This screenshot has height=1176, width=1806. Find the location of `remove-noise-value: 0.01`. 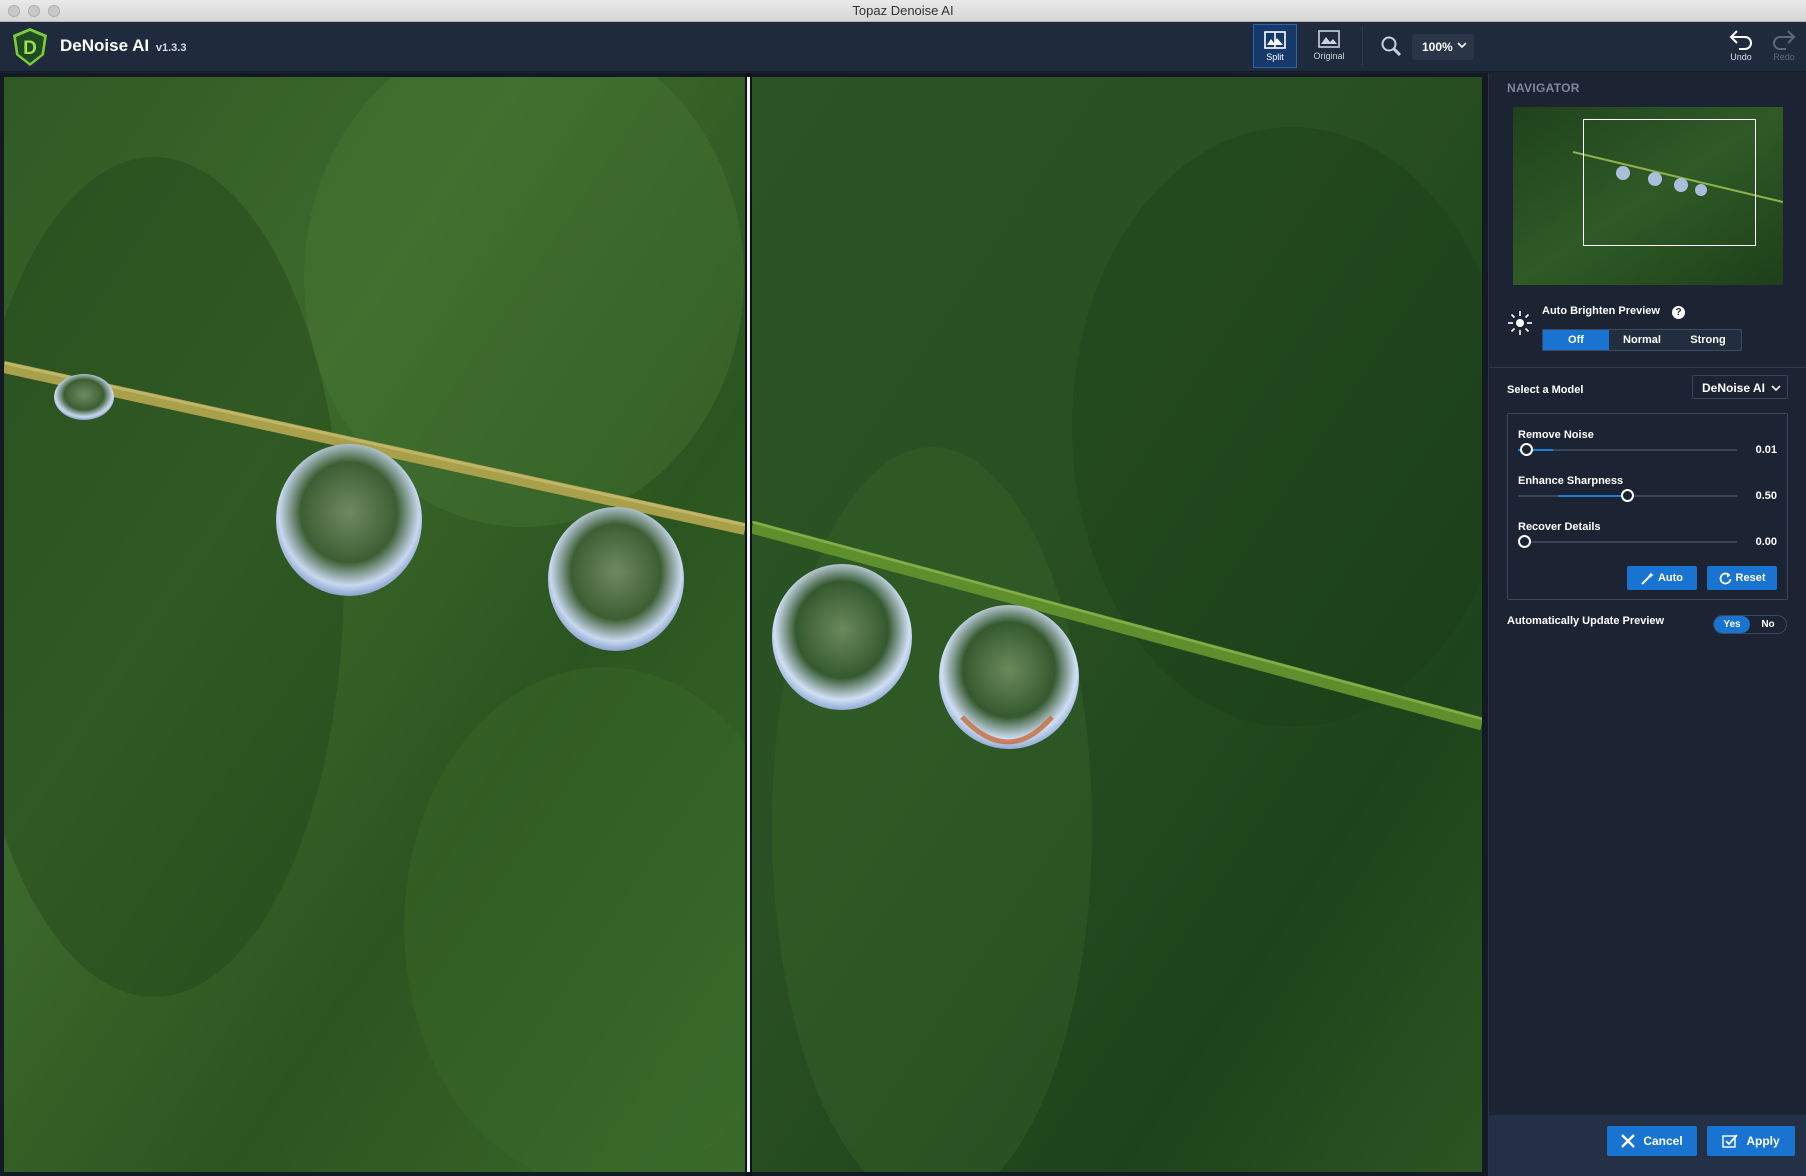

remove-noise-value: 0.01 is located at coordinates (1766, 450).